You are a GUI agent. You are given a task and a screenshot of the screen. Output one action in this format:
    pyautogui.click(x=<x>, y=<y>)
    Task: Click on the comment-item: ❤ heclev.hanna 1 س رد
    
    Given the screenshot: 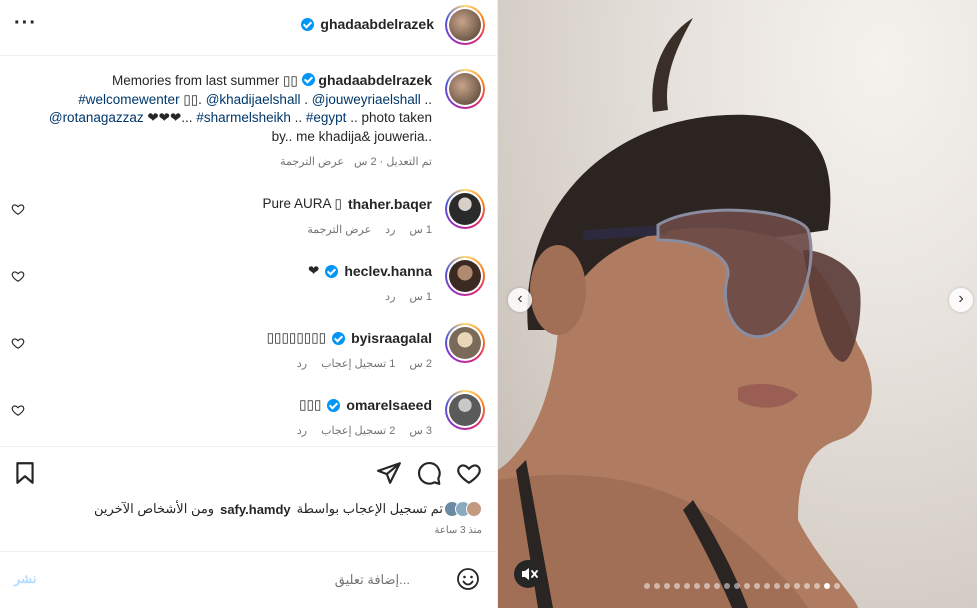 What is the action you would take?
    pyautogui.click(x=249, y=286)
    